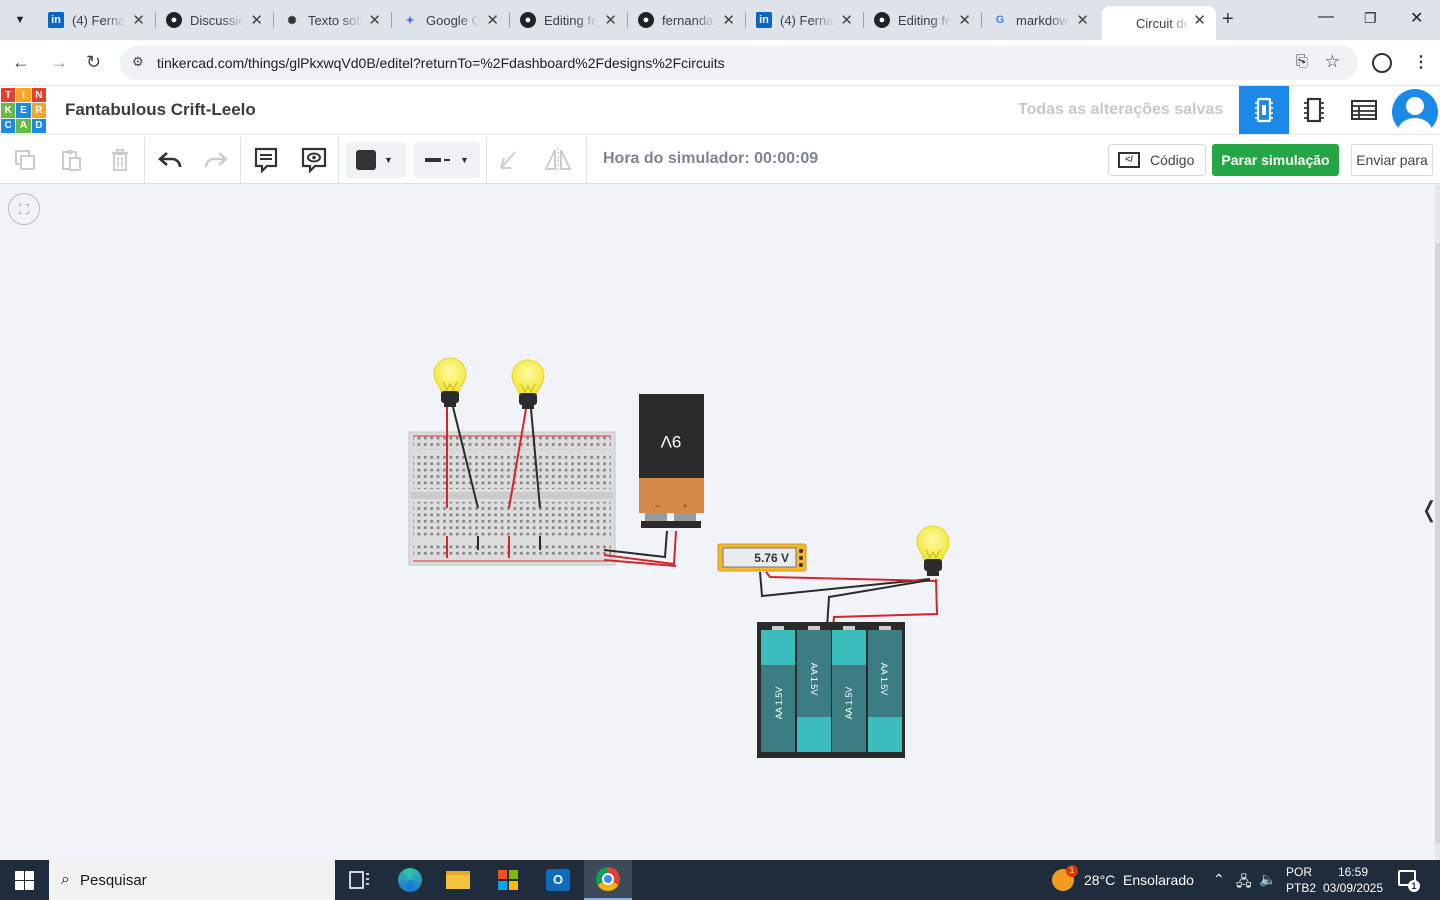 The height and width of the screenshot is (900, 1440). Describe the element at coordinates (192, 880) in the screenshot. I see `taskbar-search: ⌕ Pesquisar` at that location.